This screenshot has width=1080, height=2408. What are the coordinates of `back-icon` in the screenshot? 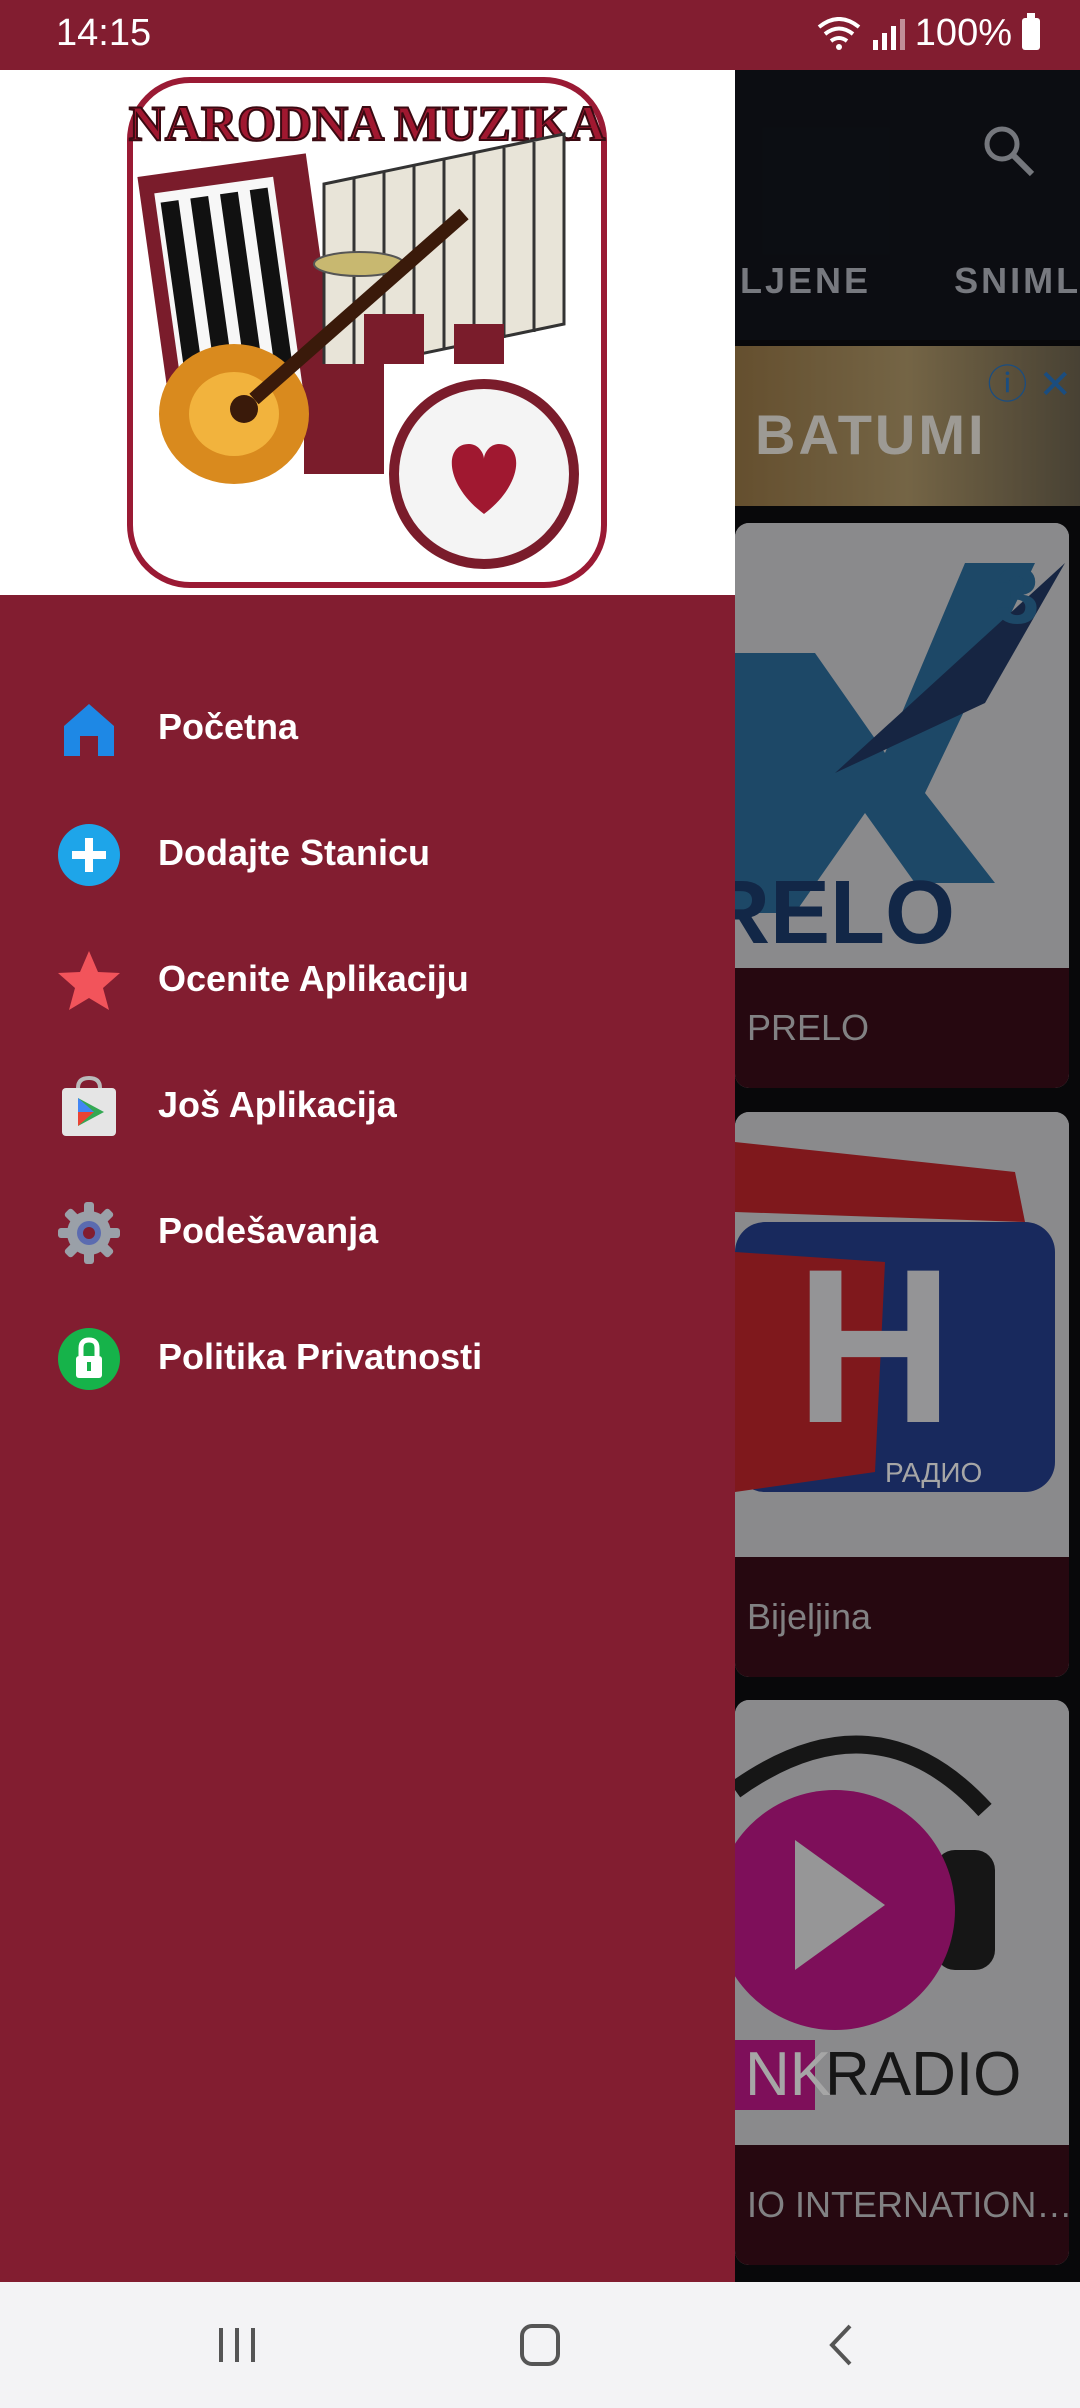 It's located at (842, 2345).